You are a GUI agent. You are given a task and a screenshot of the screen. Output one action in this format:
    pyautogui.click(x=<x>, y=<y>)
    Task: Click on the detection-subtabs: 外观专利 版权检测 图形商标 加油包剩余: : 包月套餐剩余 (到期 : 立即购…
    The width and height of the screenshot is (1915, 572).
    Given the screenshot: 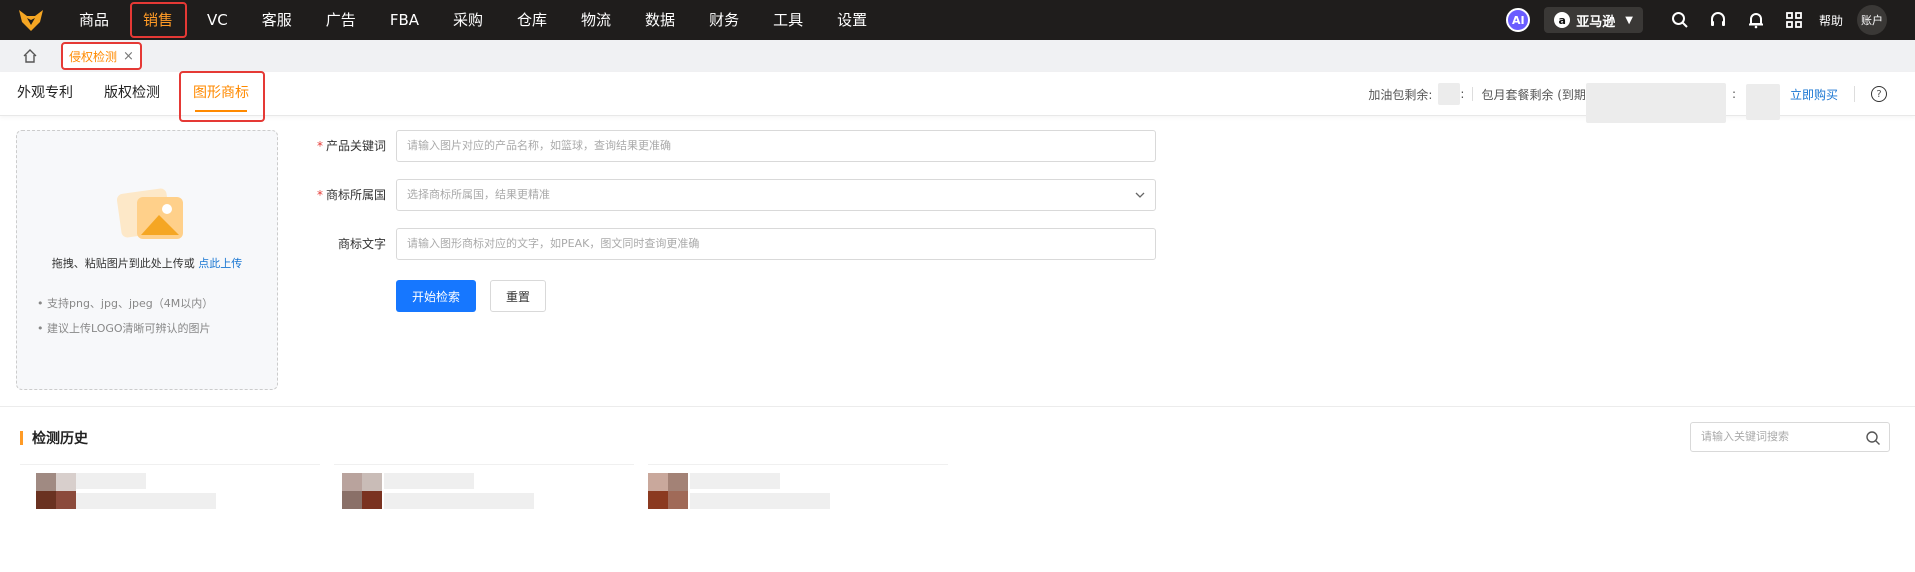 What is the action you would take?
    pyautogui.click(x=957, y=97)
    